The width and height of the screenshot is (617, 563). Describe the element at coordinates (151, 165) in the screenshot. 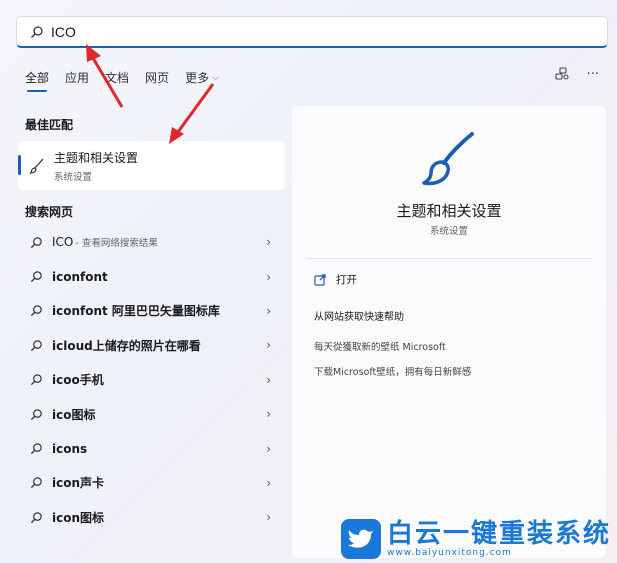

I see `best-match-item: 主题和相关设置 系统设置` at that location.